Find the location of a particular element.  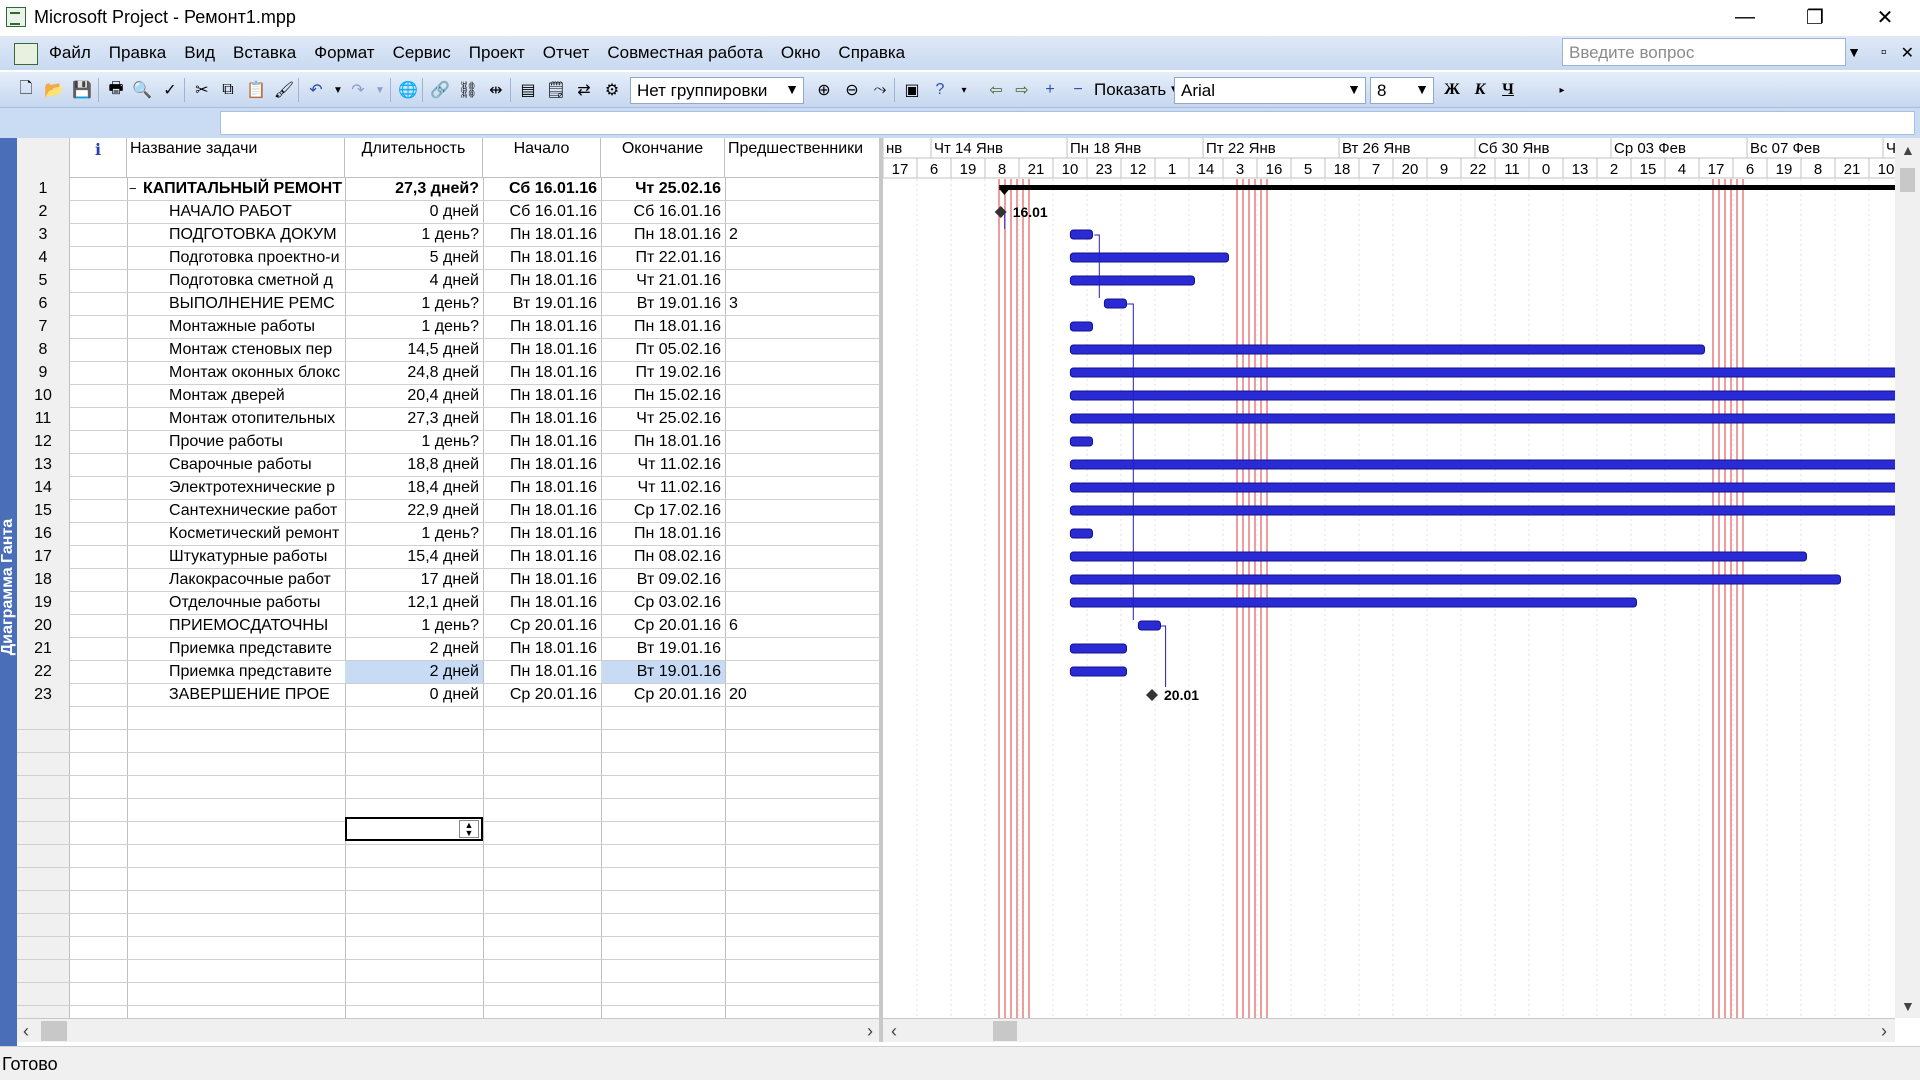

task-name: Сантехнические работ is located at coordinates (236, 511).